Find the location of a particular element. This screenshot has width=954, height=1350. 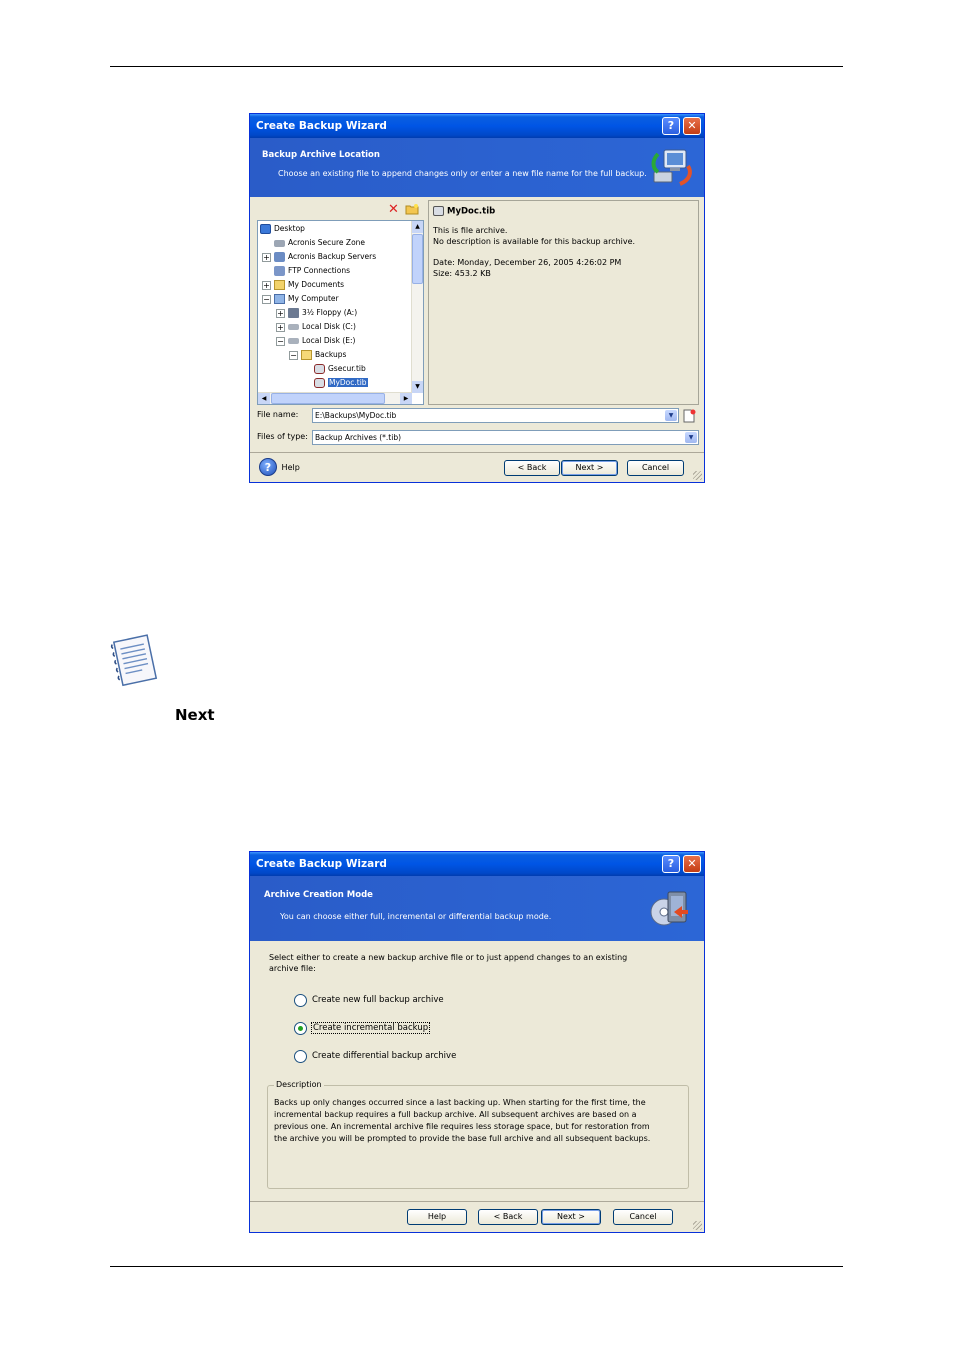

incremental-backup-radio is located at coordinates (300, 1028).